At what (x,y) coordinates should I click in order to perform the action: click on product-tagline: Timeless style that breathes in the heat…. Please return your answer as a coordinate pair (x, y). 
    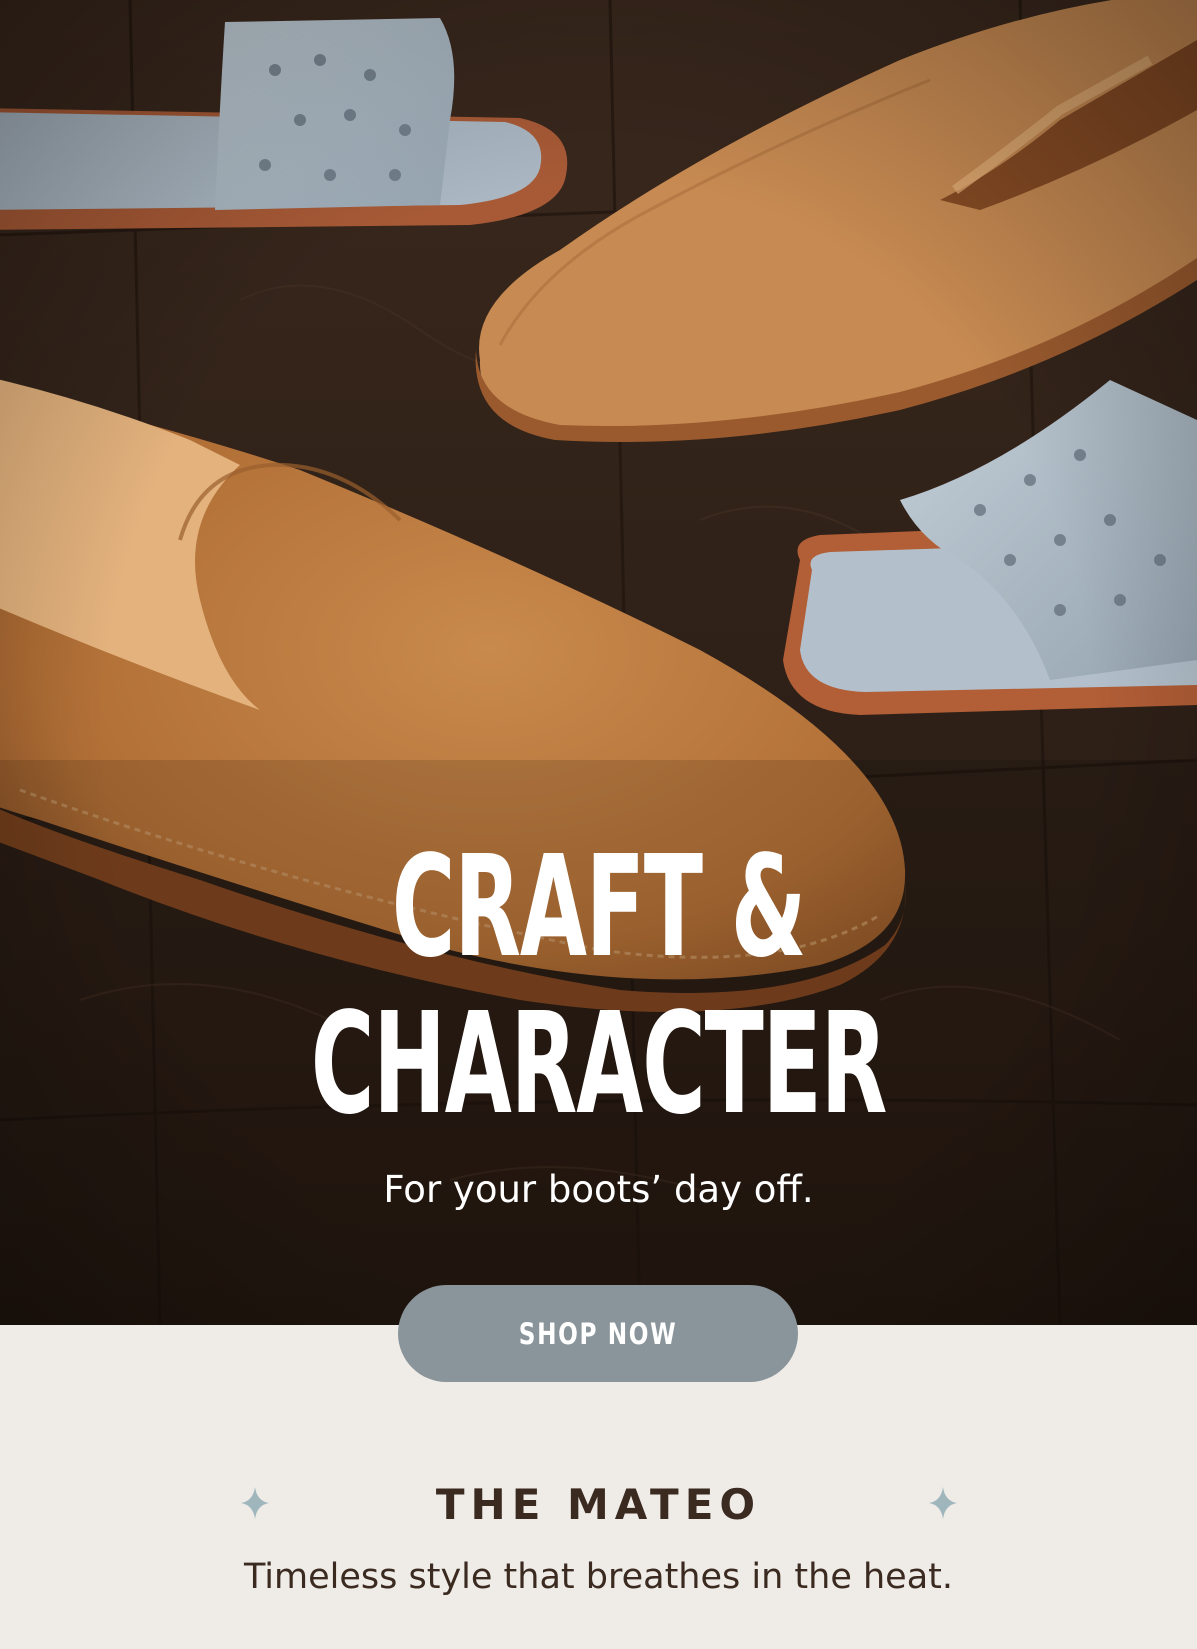
    Looking at the image, I should click on (598, 1577).